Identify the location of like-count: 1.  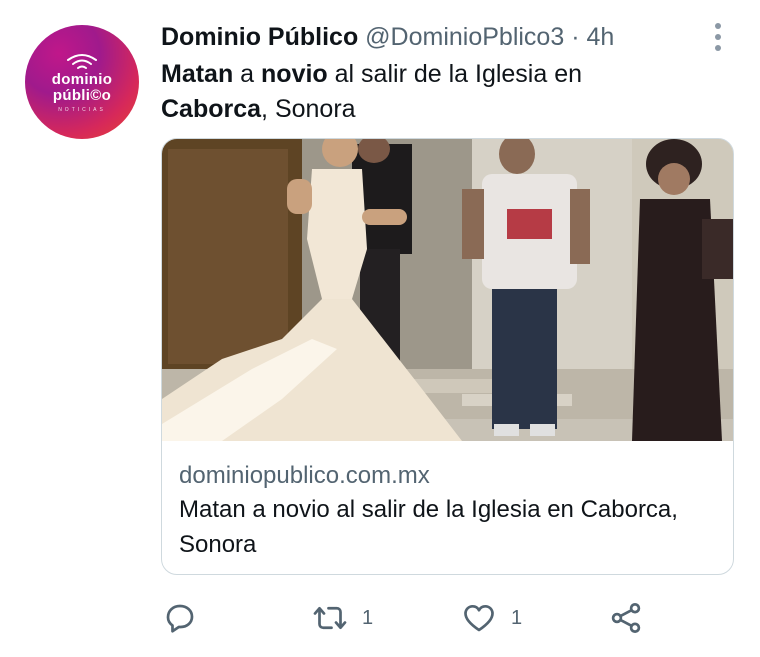
(517, 617).